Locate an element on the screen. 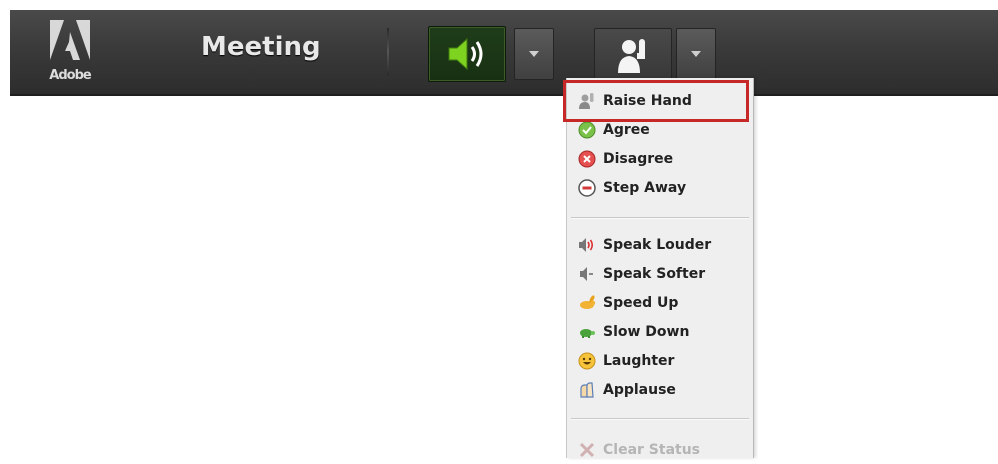  adobe-logo-text: Adobe is located at coordinates (70, 75).